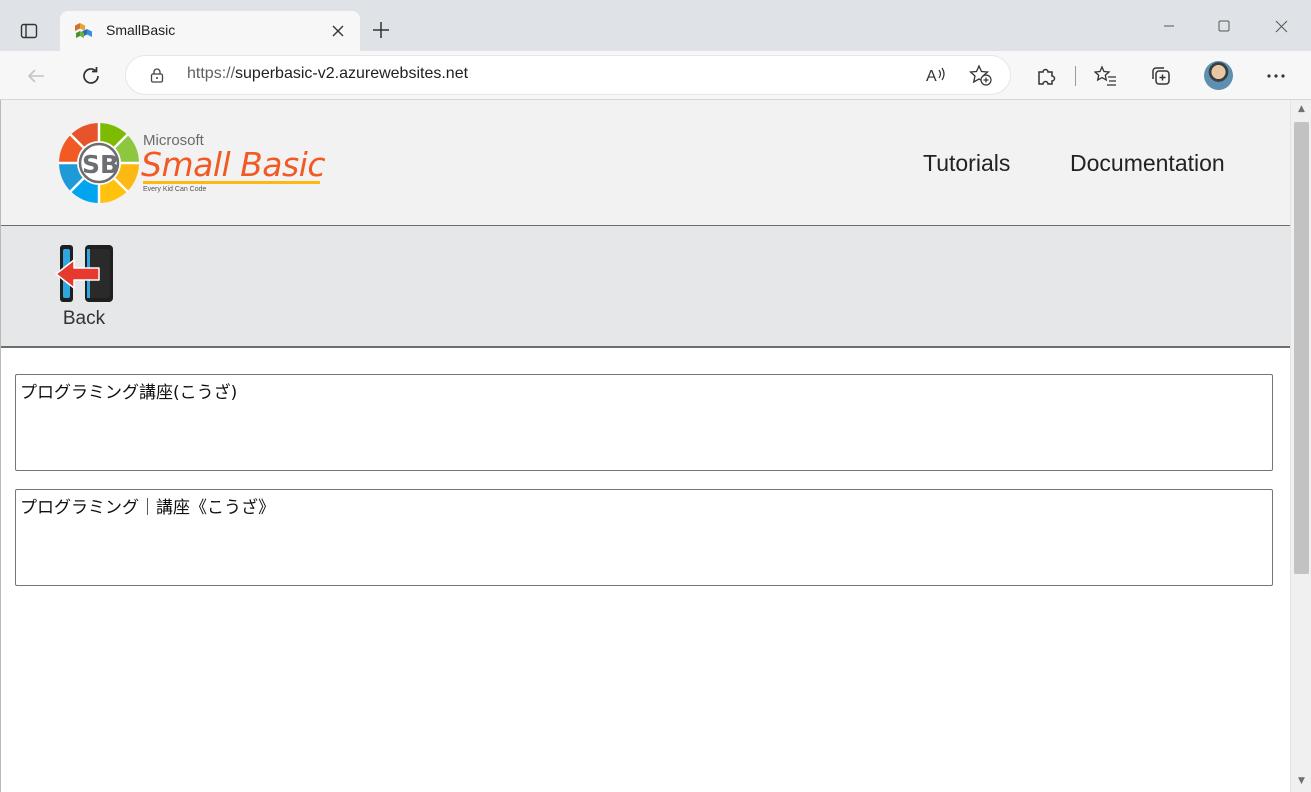 This screenshot has height=792, width=1311. I want to click on smallbasic-favicon, so click(84, 31).